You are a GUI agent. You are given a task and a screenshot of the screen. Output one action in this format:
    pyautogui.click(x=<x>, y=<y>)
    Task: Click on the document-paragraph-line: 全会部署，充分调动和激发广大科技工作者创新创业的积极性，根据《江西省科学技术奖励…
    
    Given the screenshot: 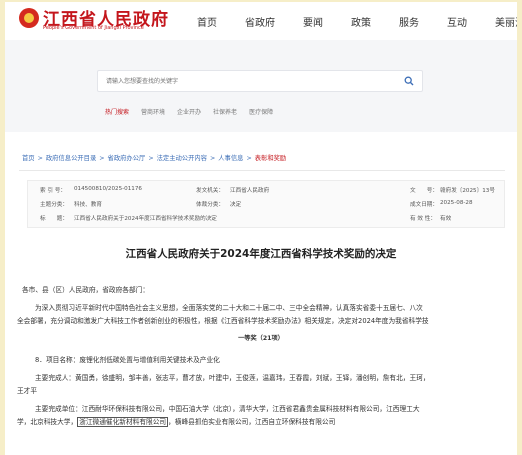 What is the action you would take?
    pyautogui.click(x=223, y=321)
    